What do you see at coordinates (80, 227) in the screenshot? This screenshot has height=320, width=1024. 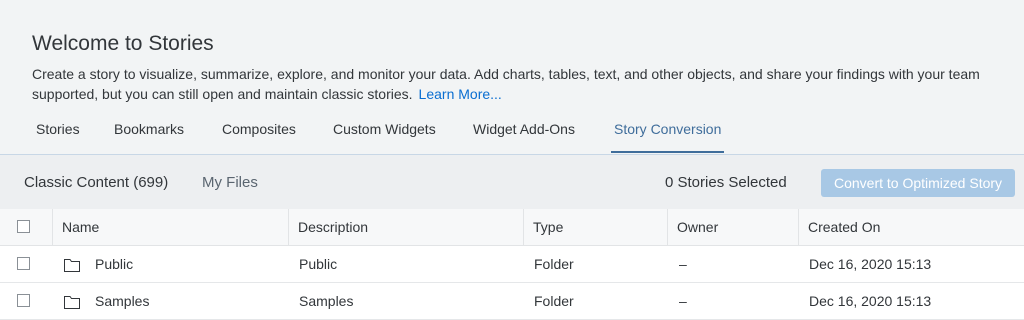 I see `column-header-name: Name` at bounding box center [80, 227].